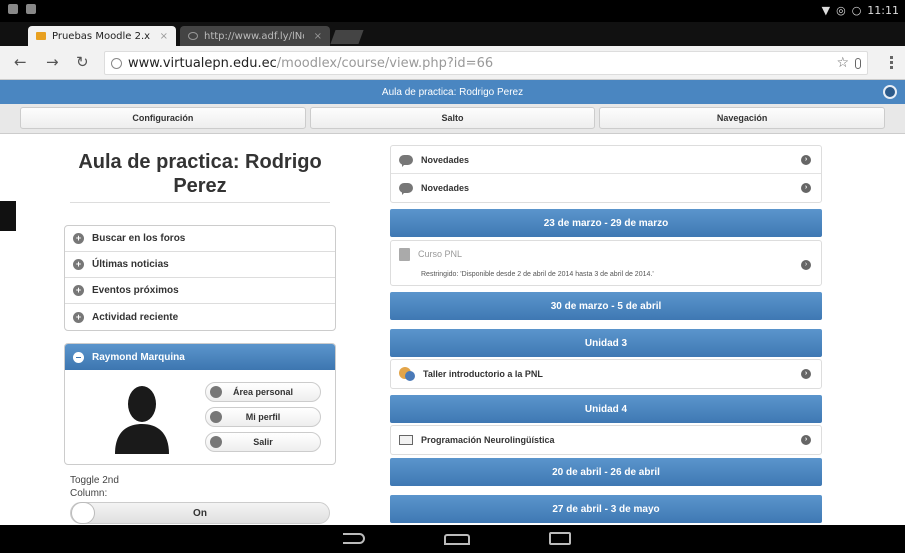  I want to click on page-icon, so click(406, 440).